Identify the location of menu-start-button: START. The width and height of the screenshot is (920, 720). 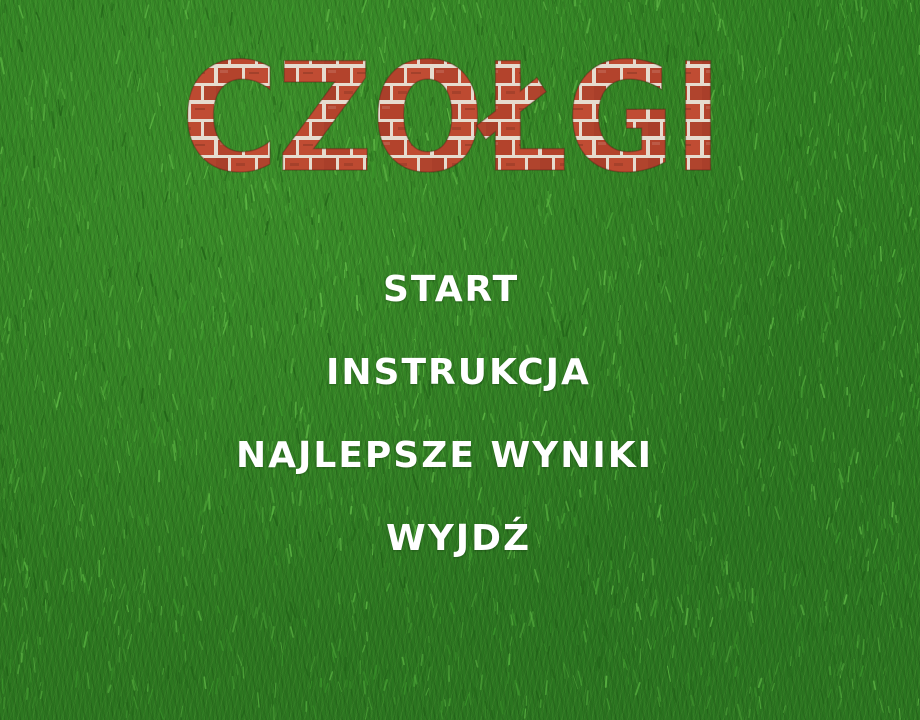
(451, 290).